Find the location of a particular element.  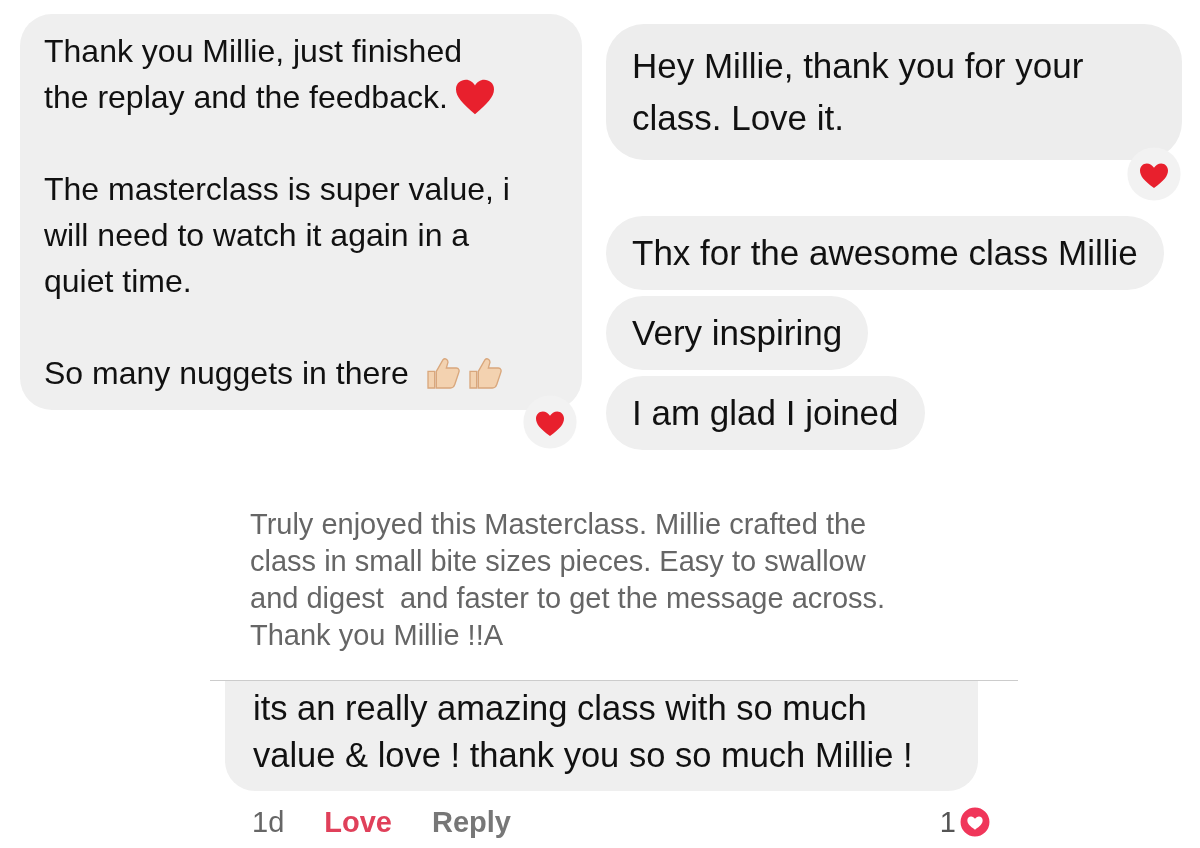

review-text: and digest and faster to get the message across. is located at coordinates (568, 598).